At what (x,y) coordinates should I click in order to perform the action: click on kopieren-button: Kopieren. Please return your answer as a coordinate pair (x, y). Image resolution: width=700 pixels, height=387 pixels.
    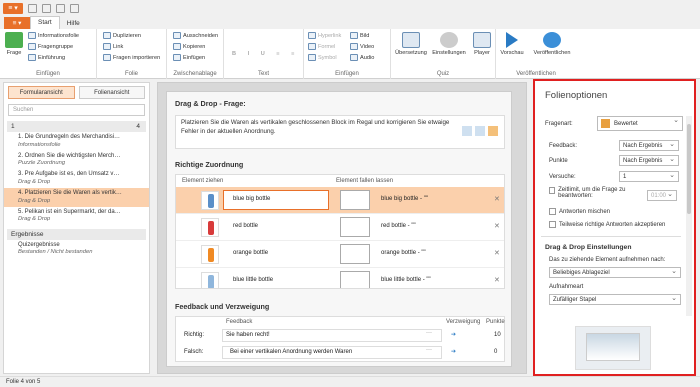
    Looking at the image, I should click on (189, 46).